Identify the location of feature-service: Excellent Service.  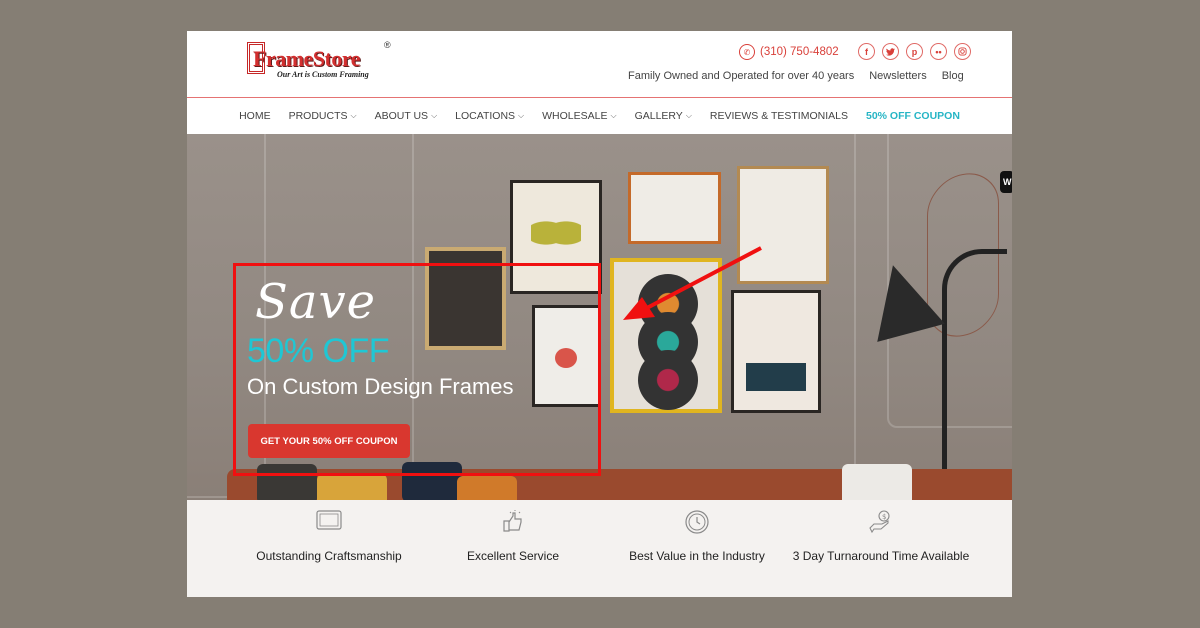
(513, 537).